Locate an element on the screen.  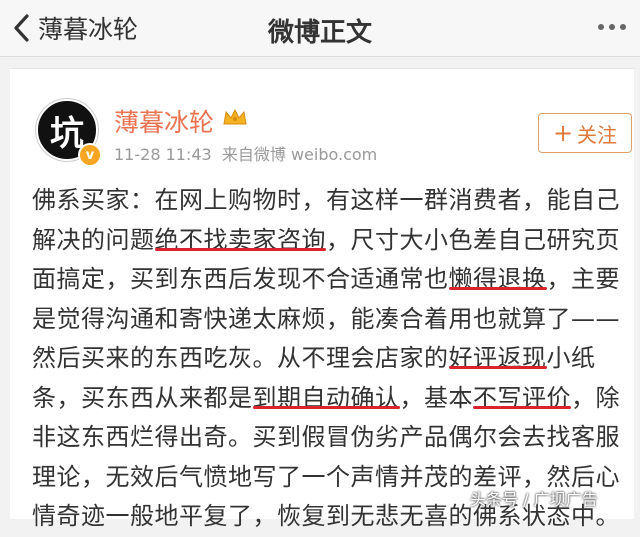
nav-bar: 薄暮冰轮 微博正文 is located at coordinates (320, 28).